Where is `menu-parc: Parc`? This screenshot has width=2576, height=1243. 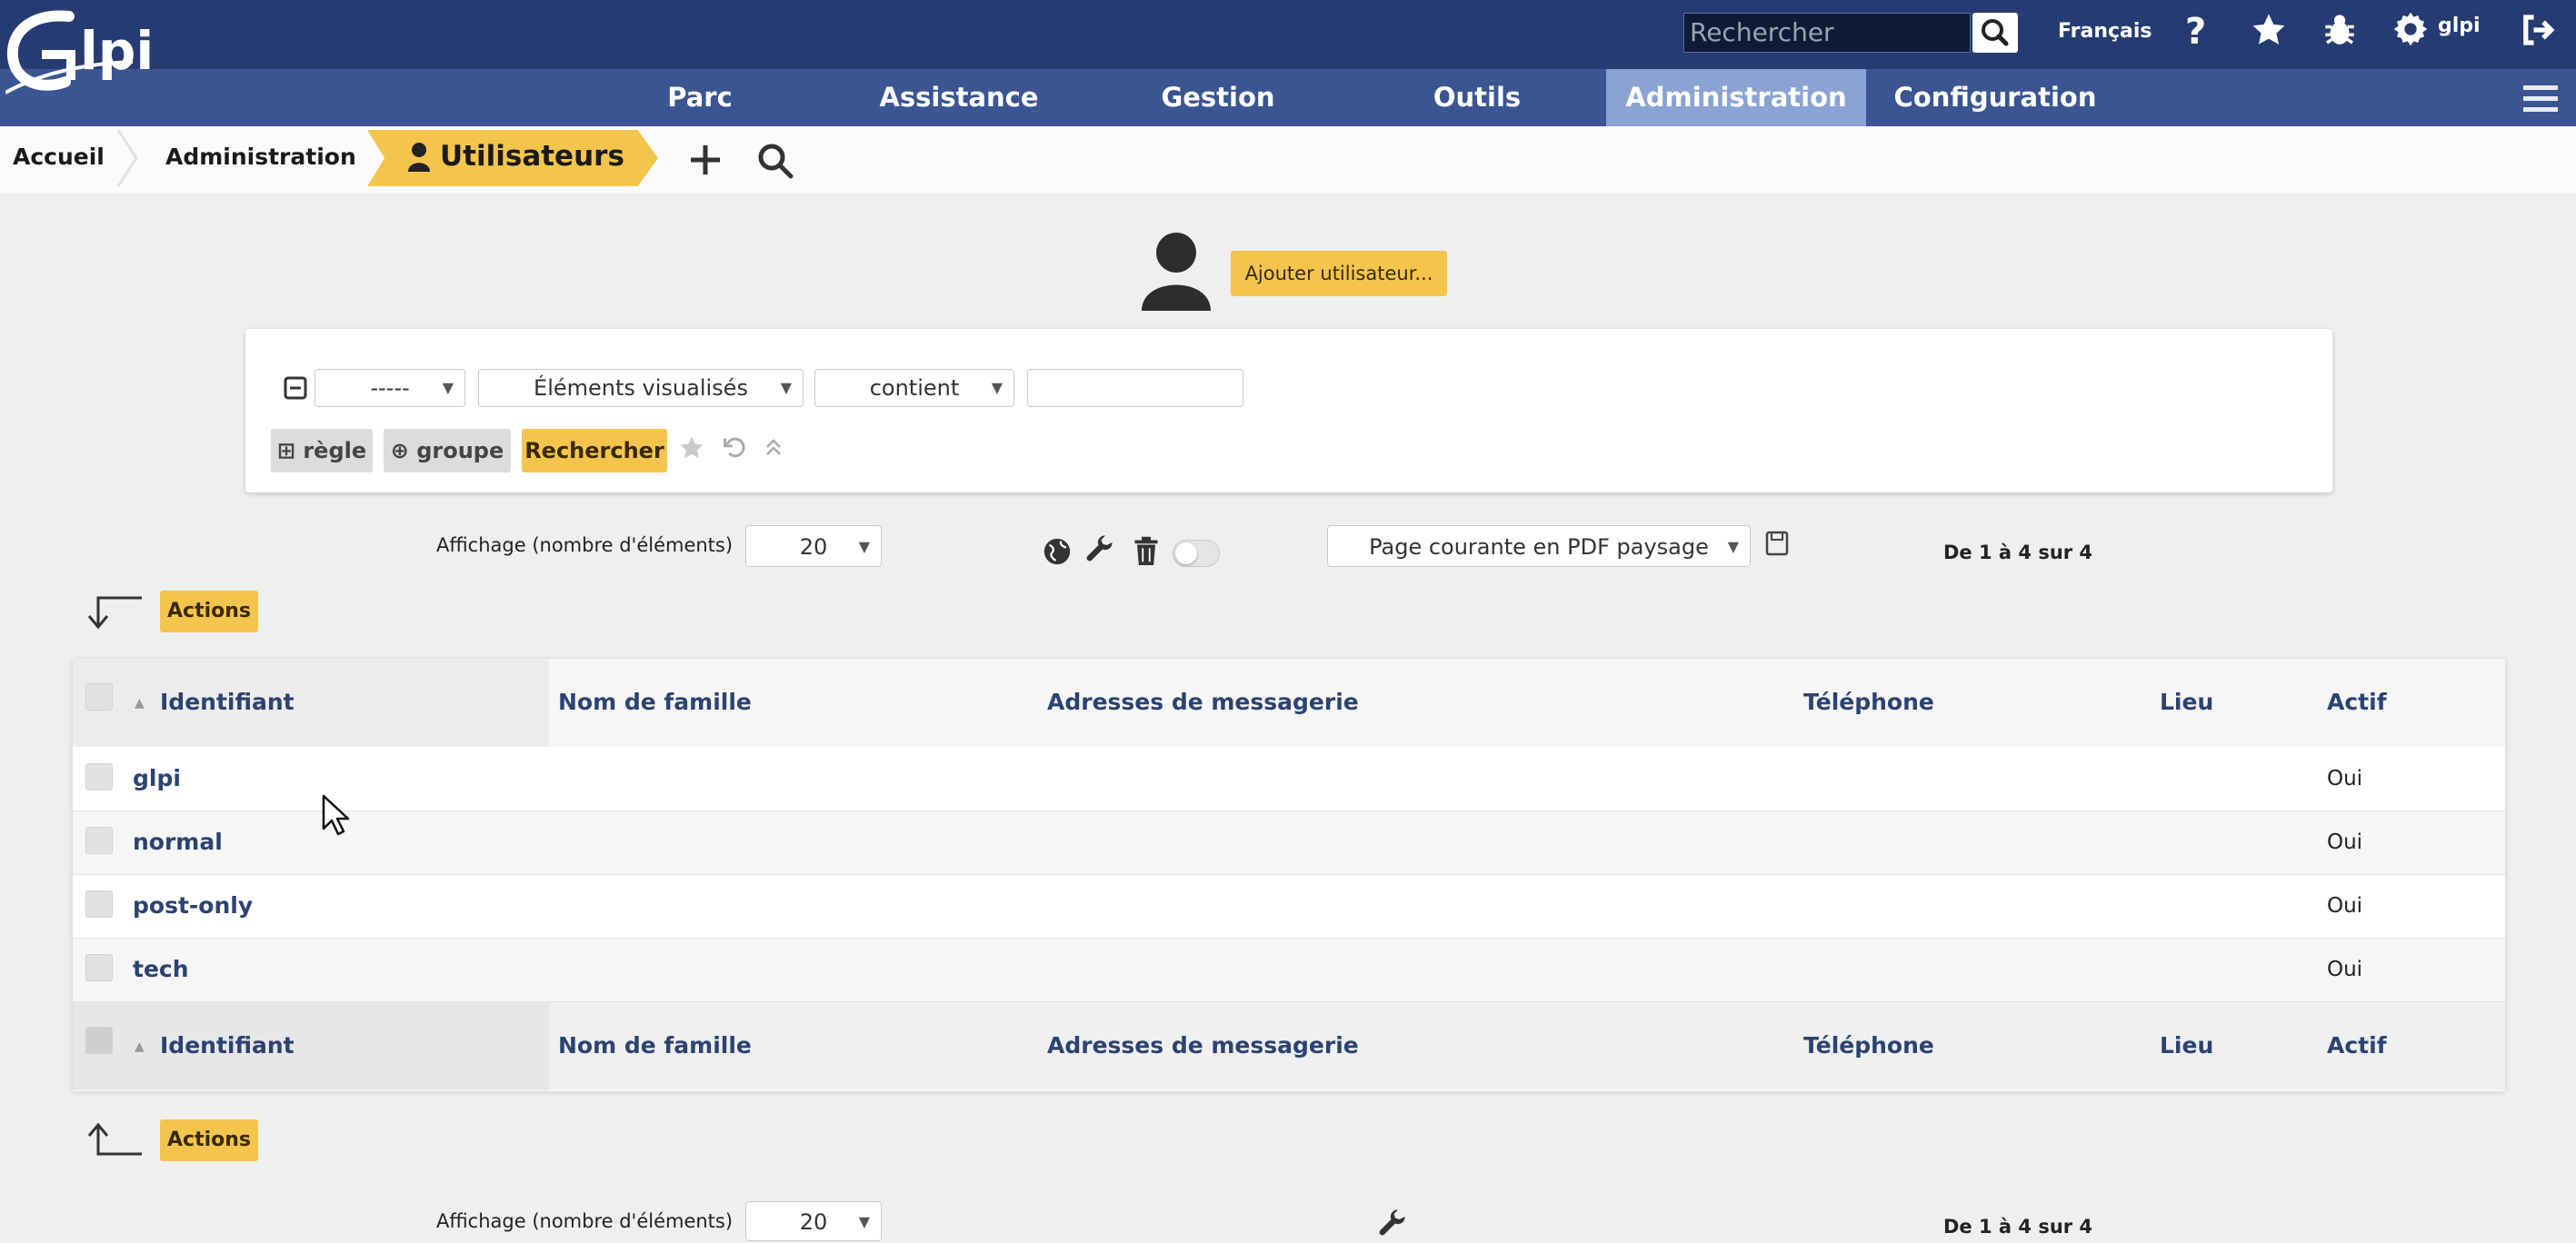 menu-parc: Parc is located at coordinates (700, 97).